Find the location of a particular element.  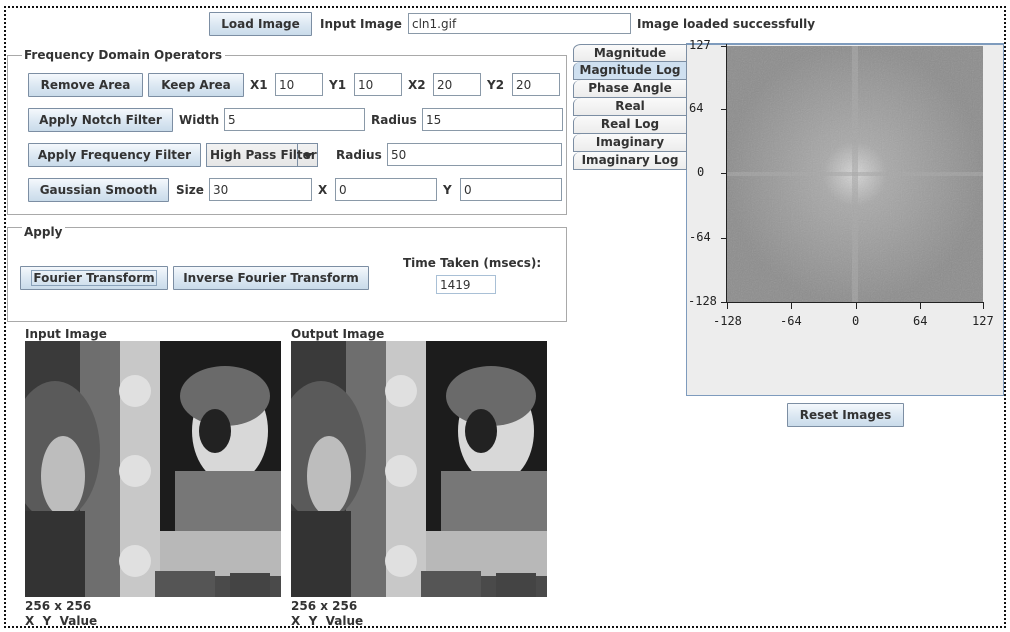

time-taken-field is located at coordinates (466, 284).